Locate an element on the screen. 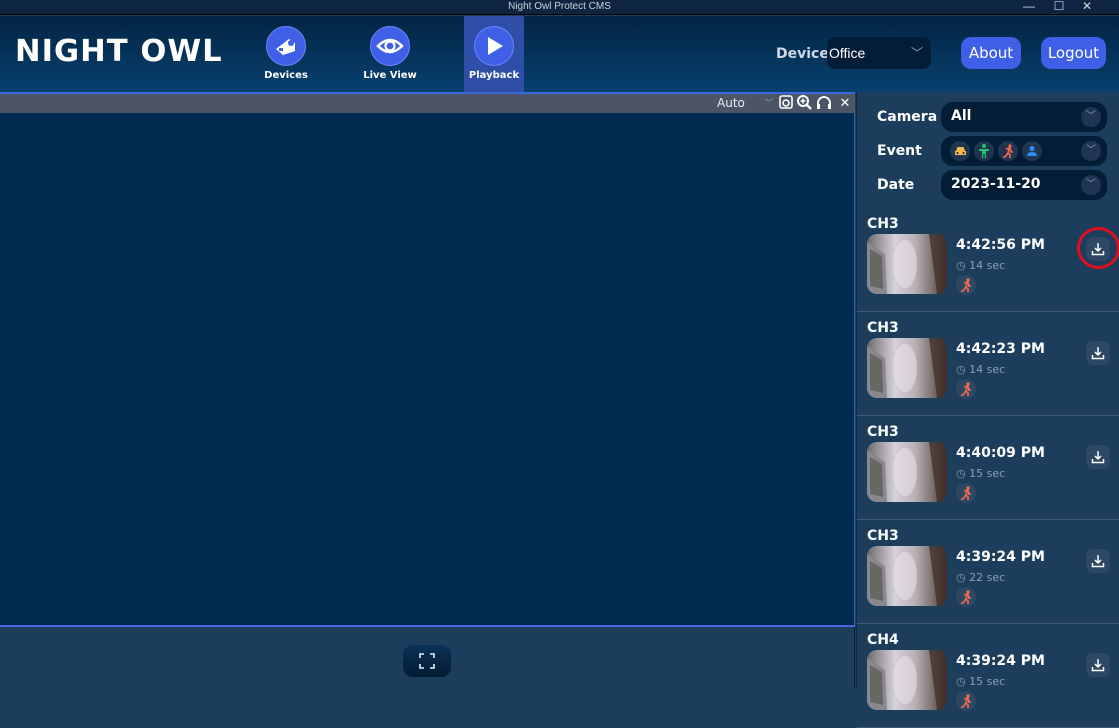 The height and width of the screenshot is (728, 1119). clip-time: 4:40:09 PM is located at coordinates (1000, 453).